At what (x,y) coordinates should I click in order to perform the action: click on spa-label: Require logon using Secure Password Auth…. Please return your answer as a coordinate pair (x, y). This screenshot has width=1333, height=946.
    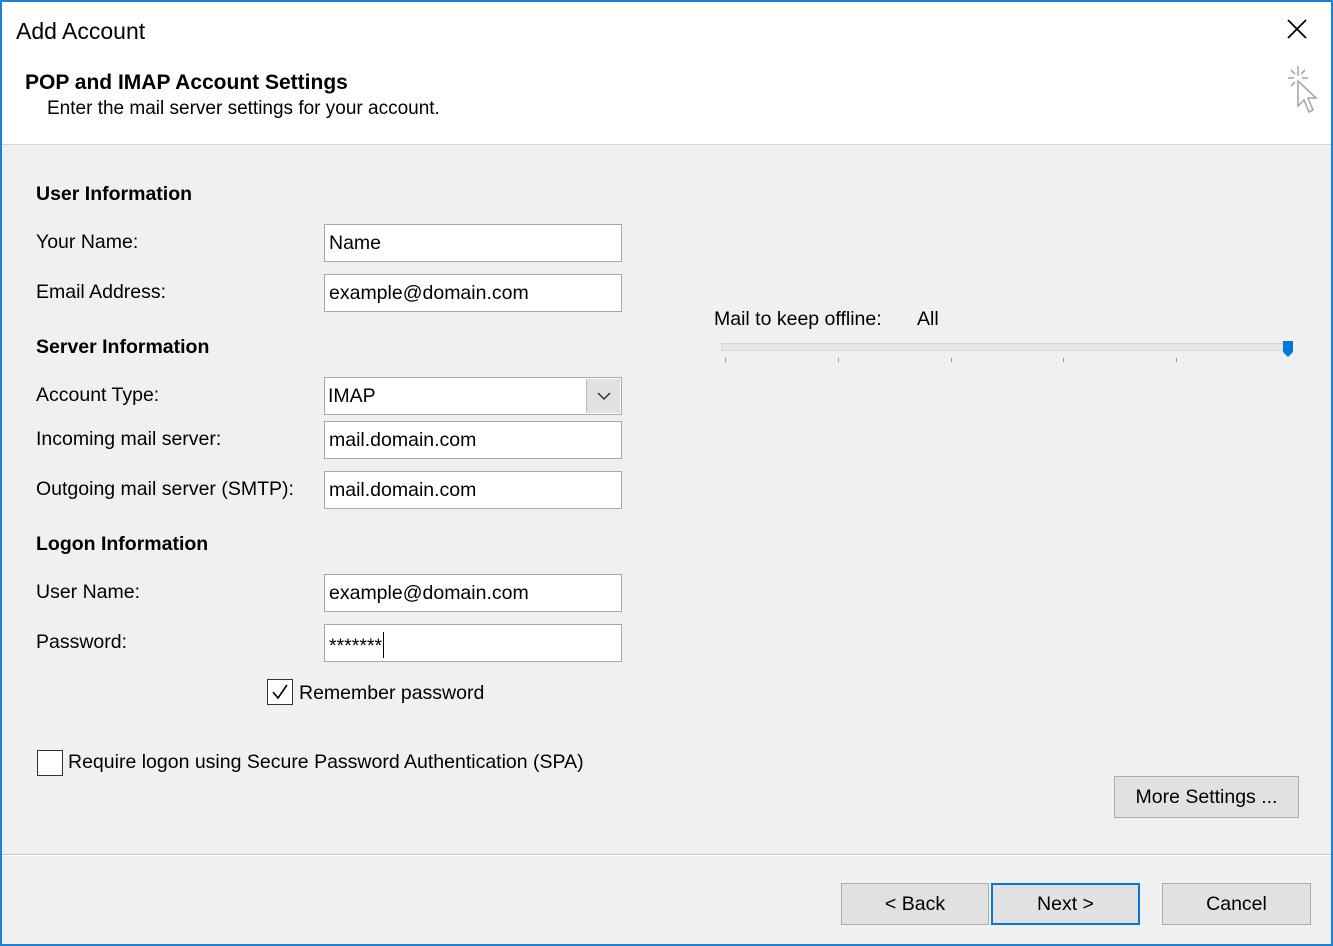
    Looking at the image, I should click on (326, 762).